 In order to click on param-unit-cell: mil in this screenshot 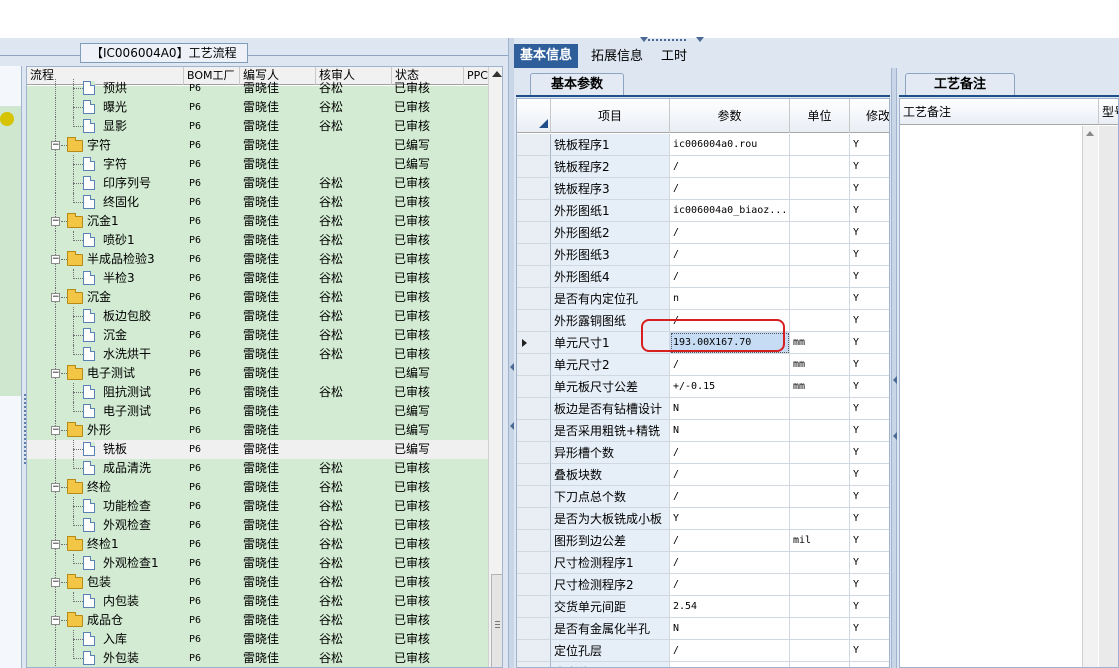, I will do `click(820, 541)`.